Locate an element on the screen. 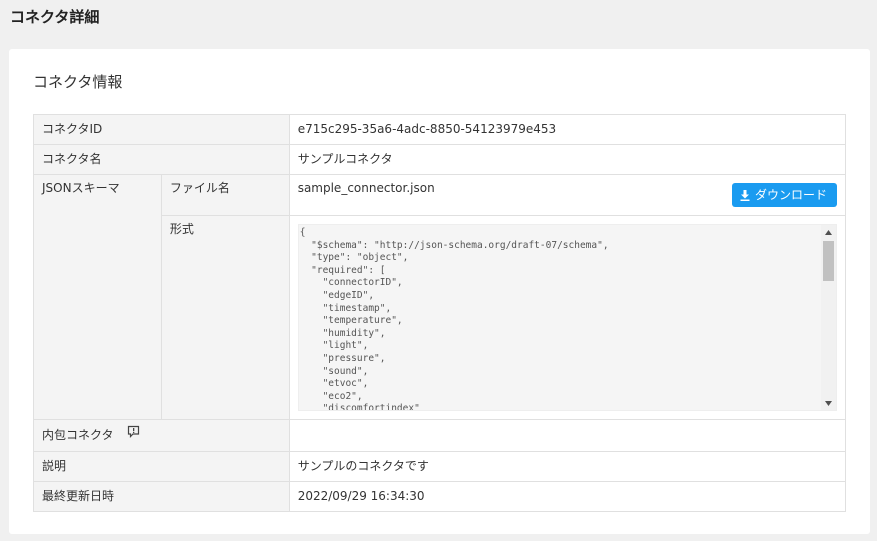  download-icon is located at coordinates (745, 195).